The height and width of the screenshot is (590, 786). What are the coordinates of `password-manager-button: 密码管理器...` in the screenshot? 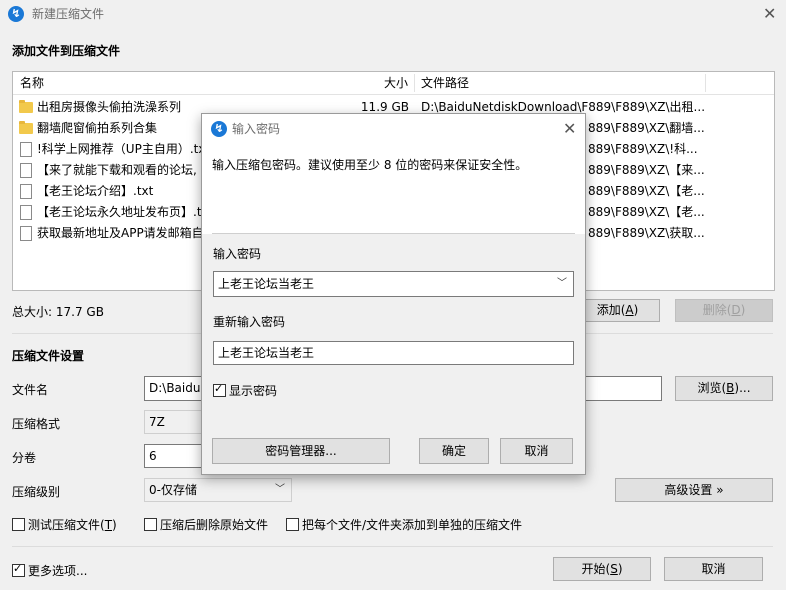 It's located at (301, 451).